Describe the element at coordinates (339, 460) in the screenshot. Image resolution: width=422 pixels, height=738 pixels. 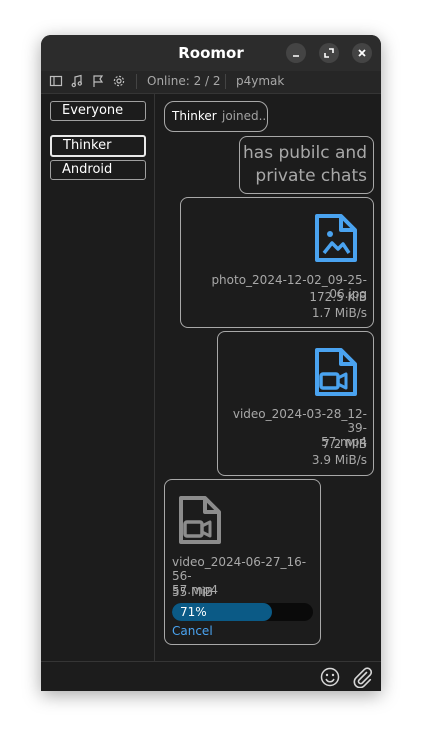
I see `transfer-speed: 3.9 MiB/s` at that location.